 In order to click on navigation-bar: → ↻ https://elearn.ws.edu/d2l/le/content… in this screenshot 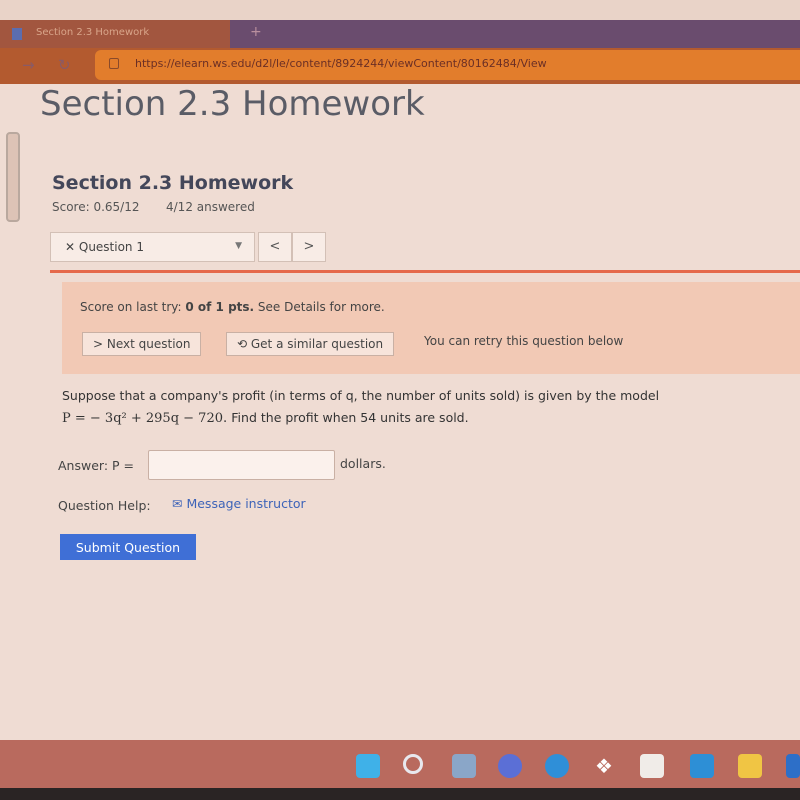, I will do `click(400, 66)`.